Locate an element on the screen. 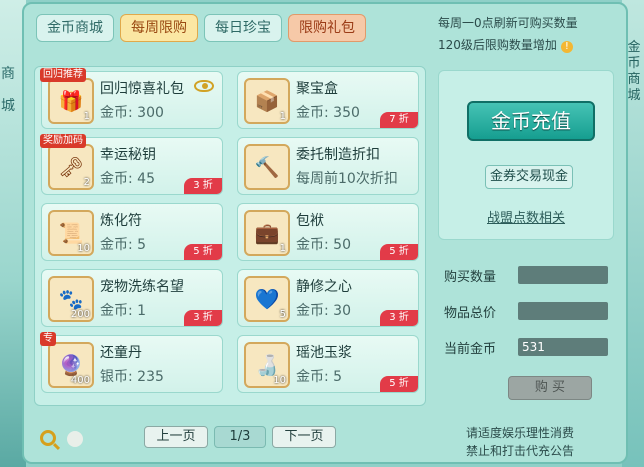 The image size is (644, 467). exchange-button: 金券交易现金 is located at coordinates (529, 177).